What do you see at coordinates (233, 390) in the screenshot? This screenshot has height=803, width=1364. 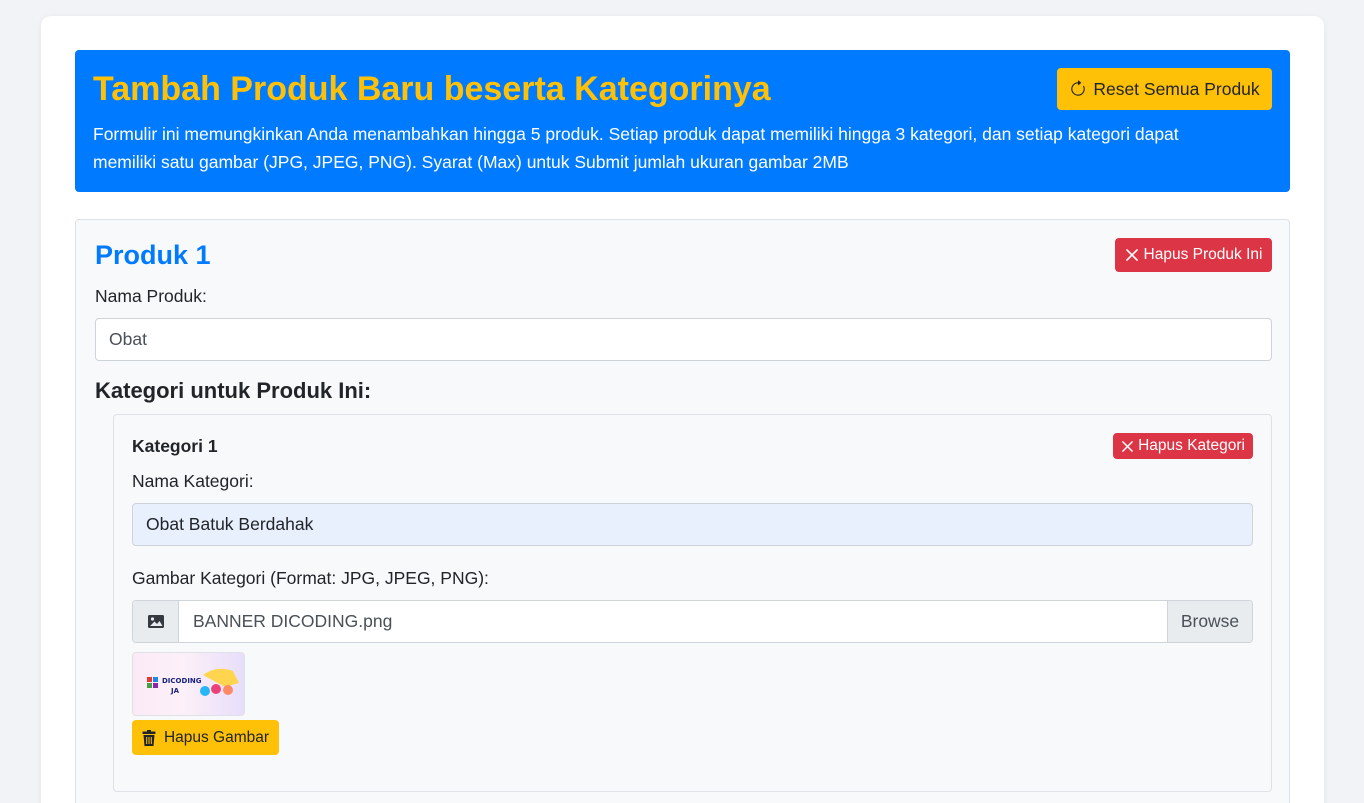 I see `categories-heading: Kategori untuk Produk Ini:` at bounding box center [233, 390].